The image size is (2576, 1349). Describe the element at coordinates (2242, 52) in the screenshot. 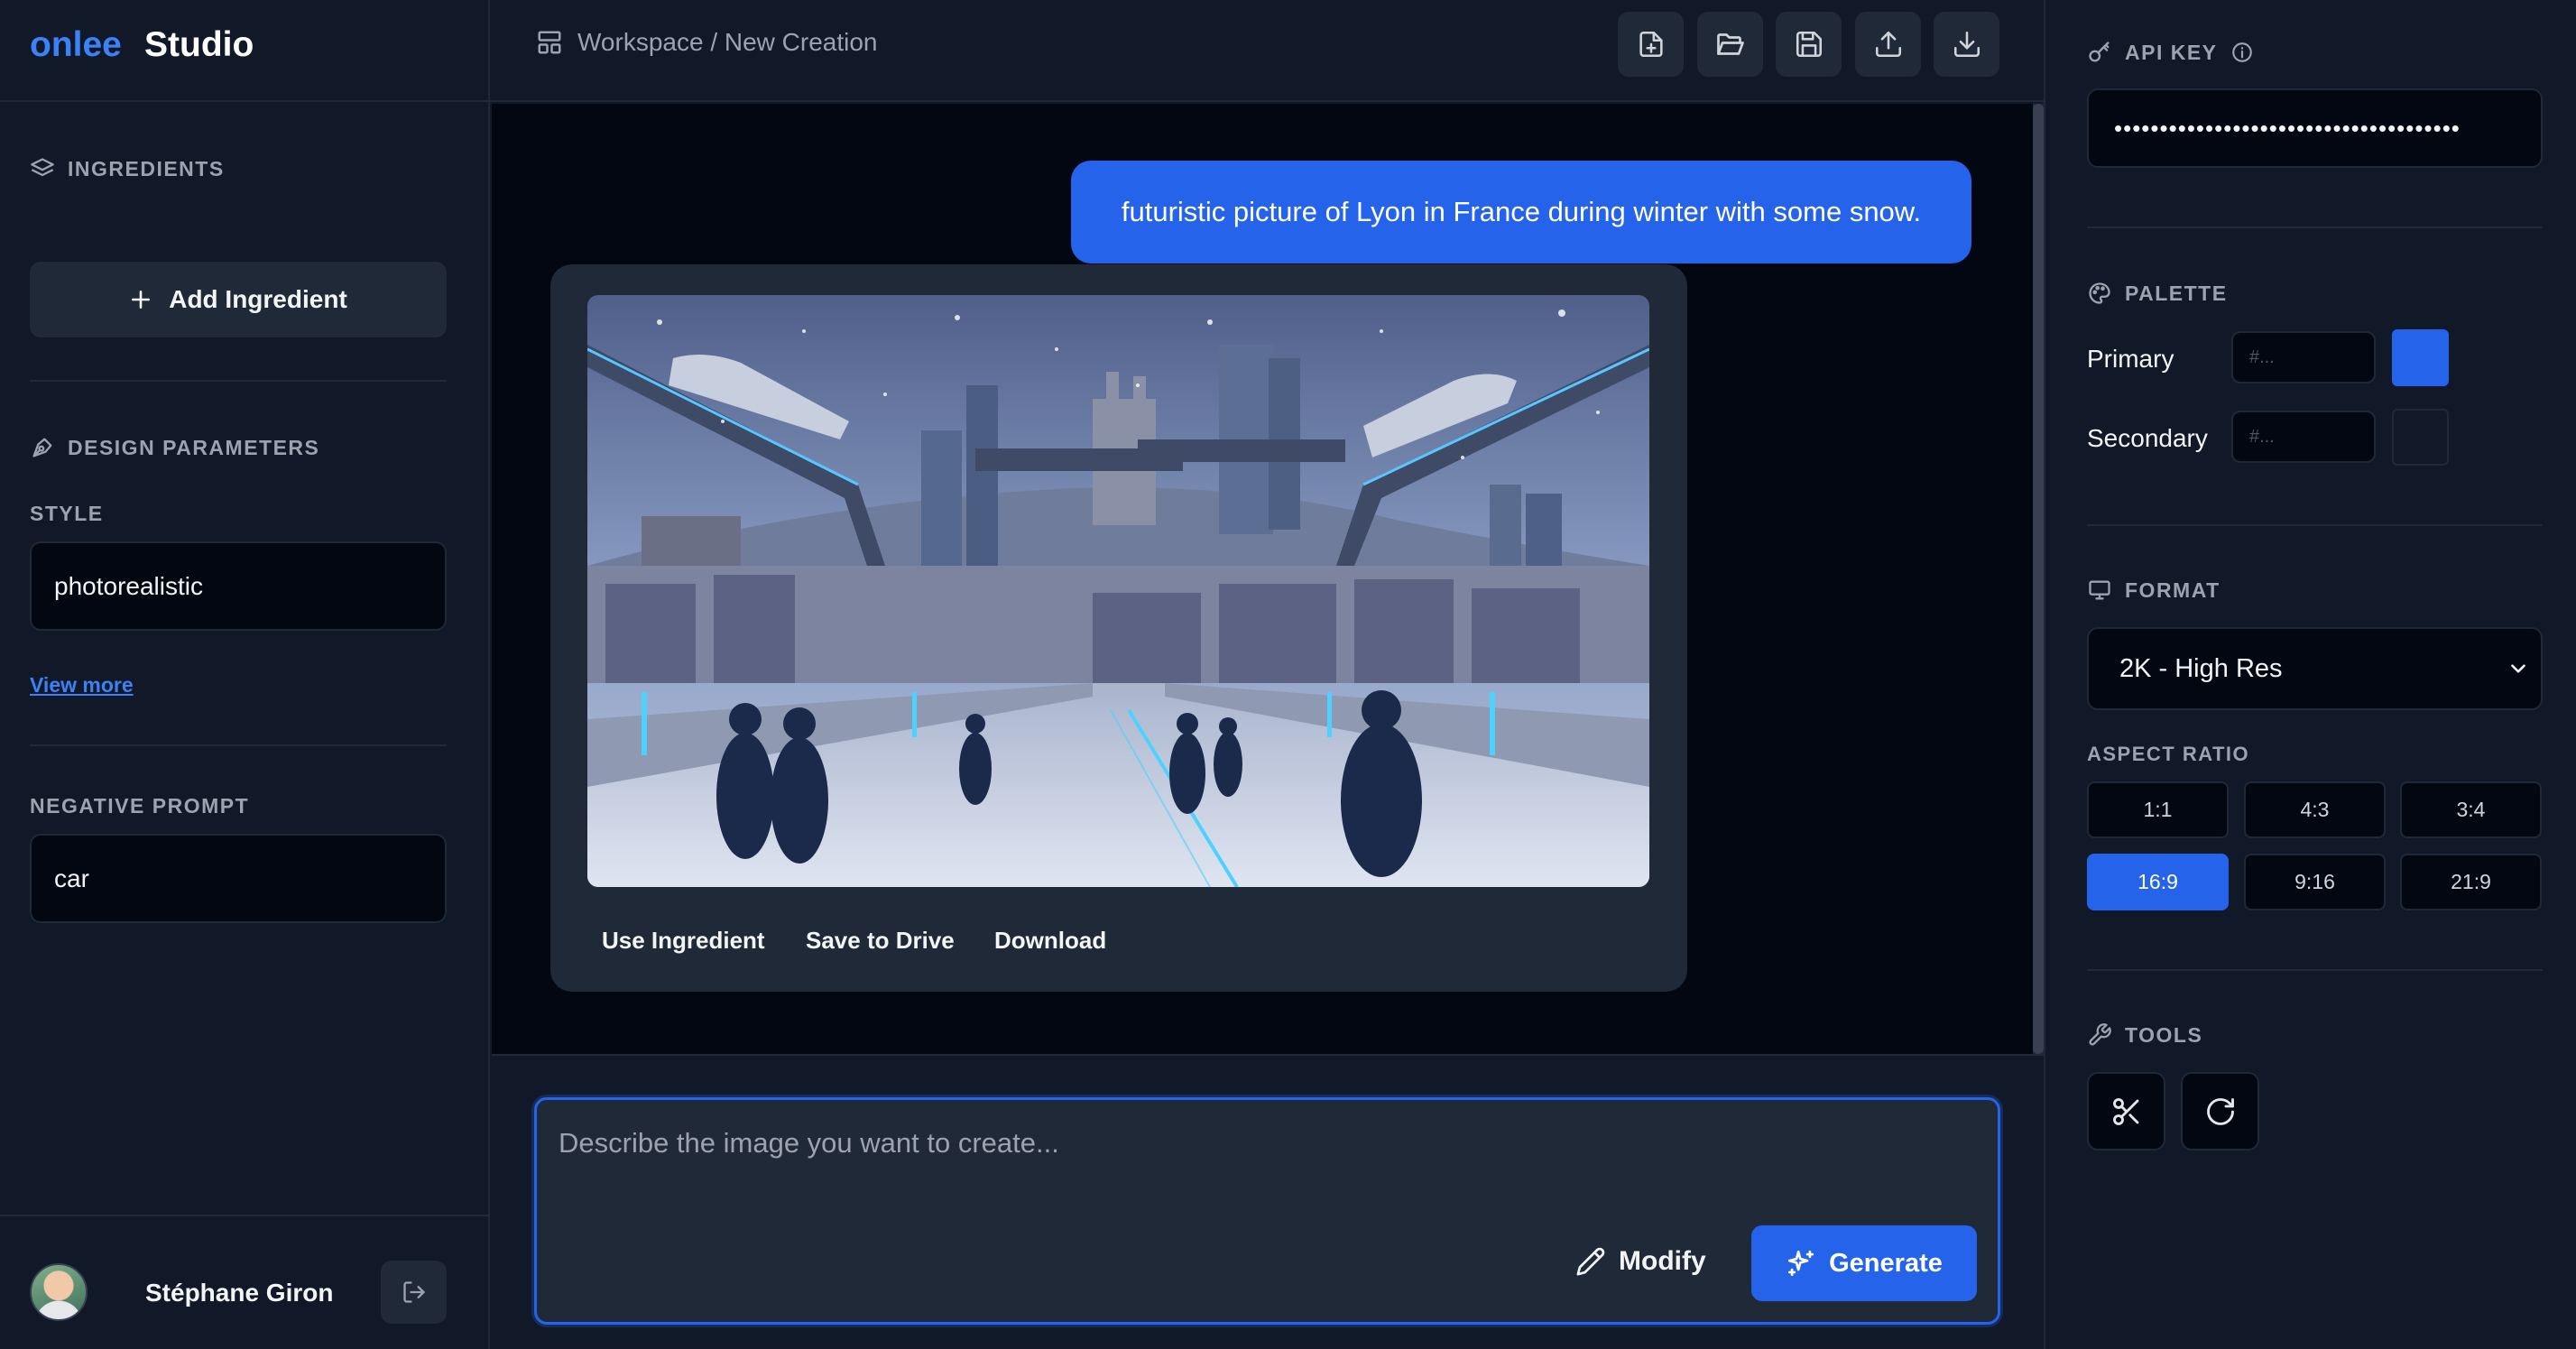

I see `info-icon` at that location.